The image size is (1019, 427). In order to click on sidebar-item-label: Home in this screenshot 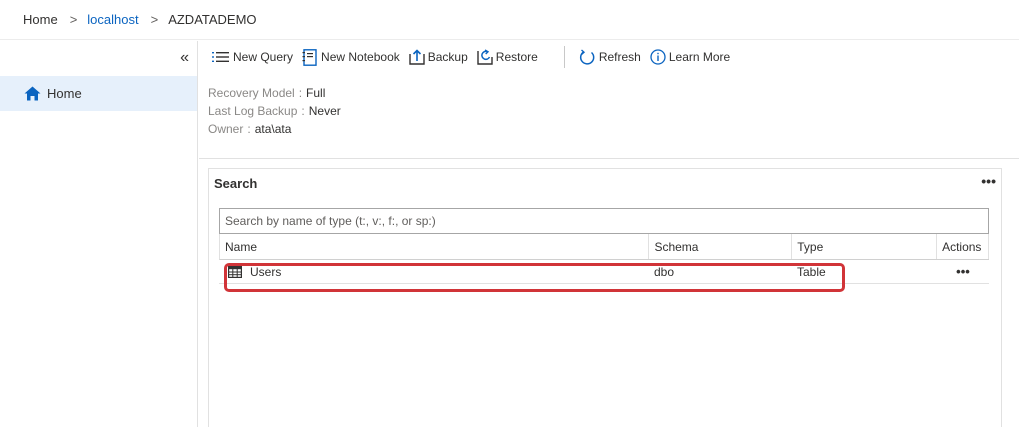, I will do `click(64, 93)`.